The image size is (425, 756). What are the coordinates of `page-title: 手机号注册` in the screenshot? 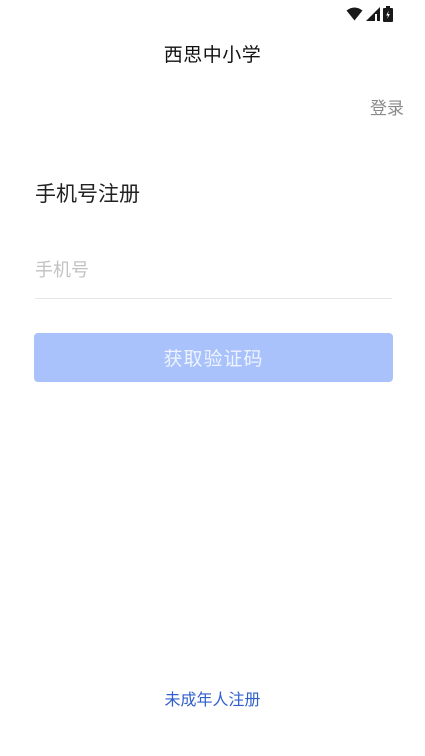 It's located at (87, 194).